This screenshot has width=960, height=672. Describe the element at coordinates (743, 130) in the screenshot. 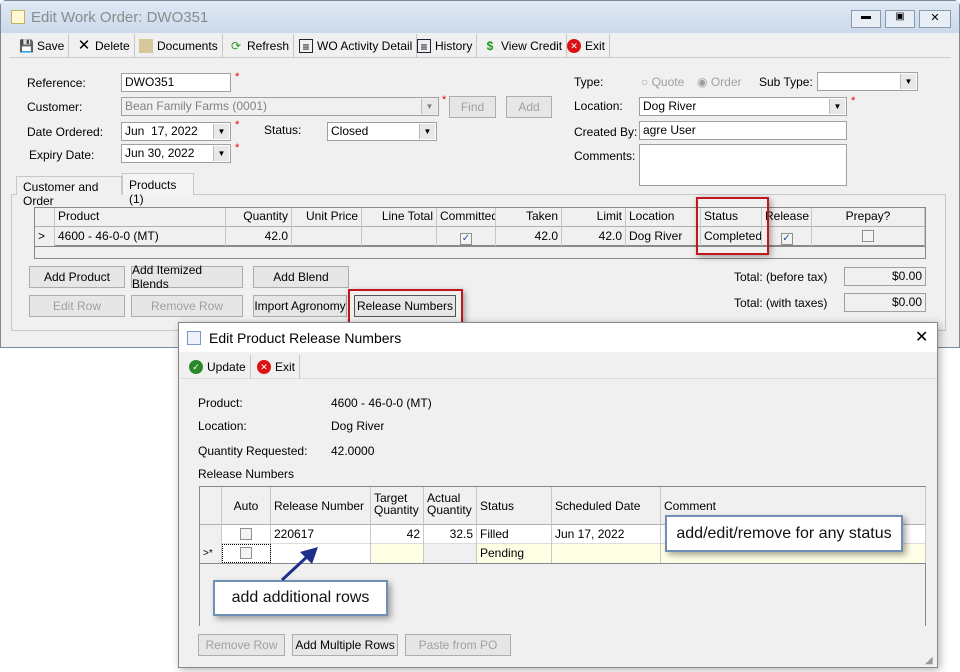

I see `created-by-input: agre User` at that location.